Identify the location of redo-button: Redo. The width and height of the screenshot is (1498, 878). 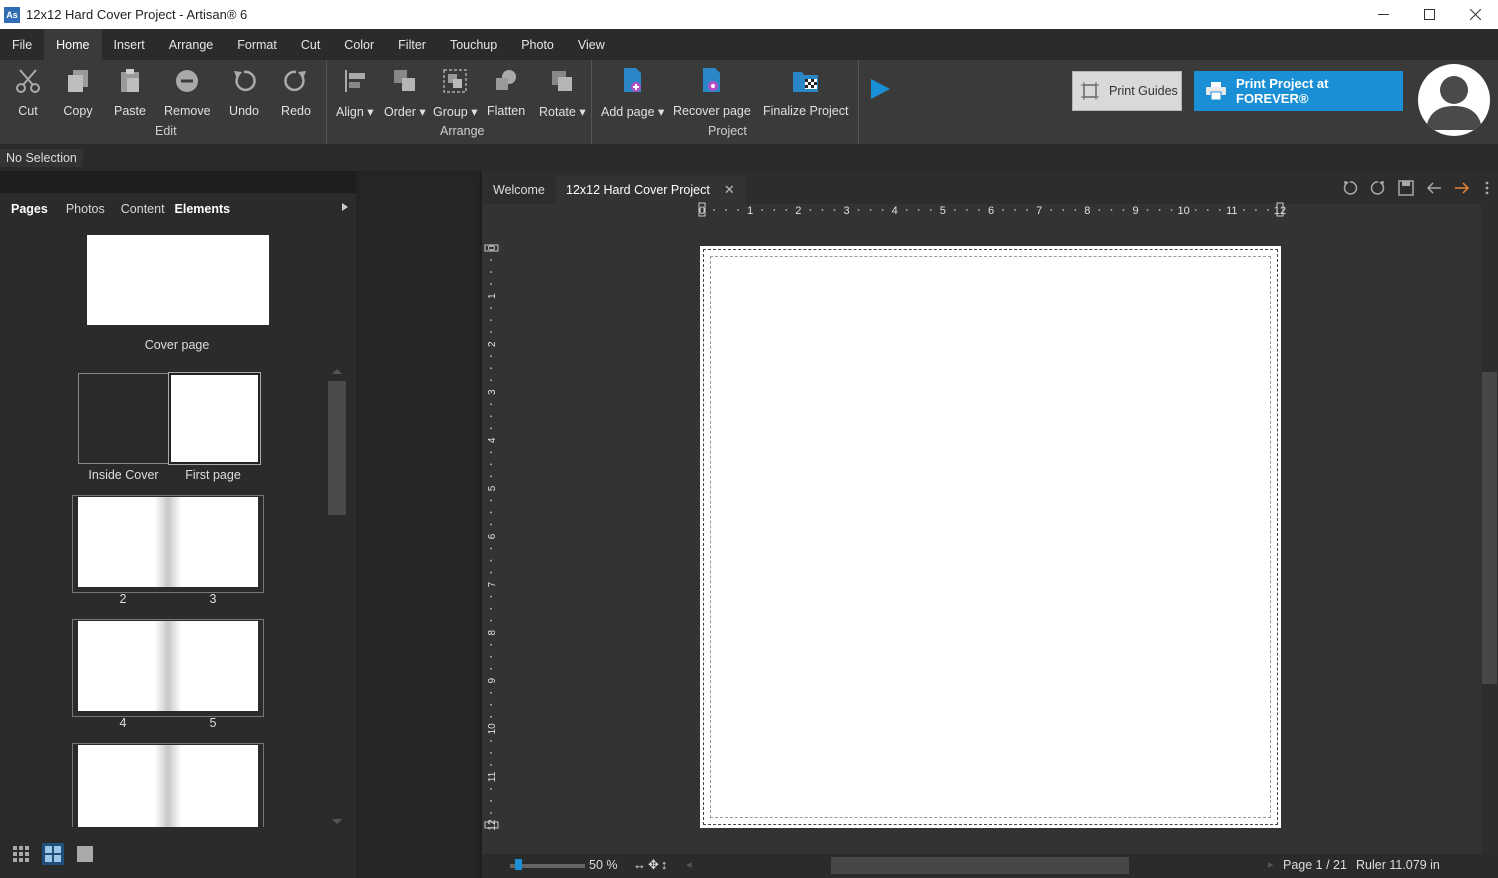
(296, 95).